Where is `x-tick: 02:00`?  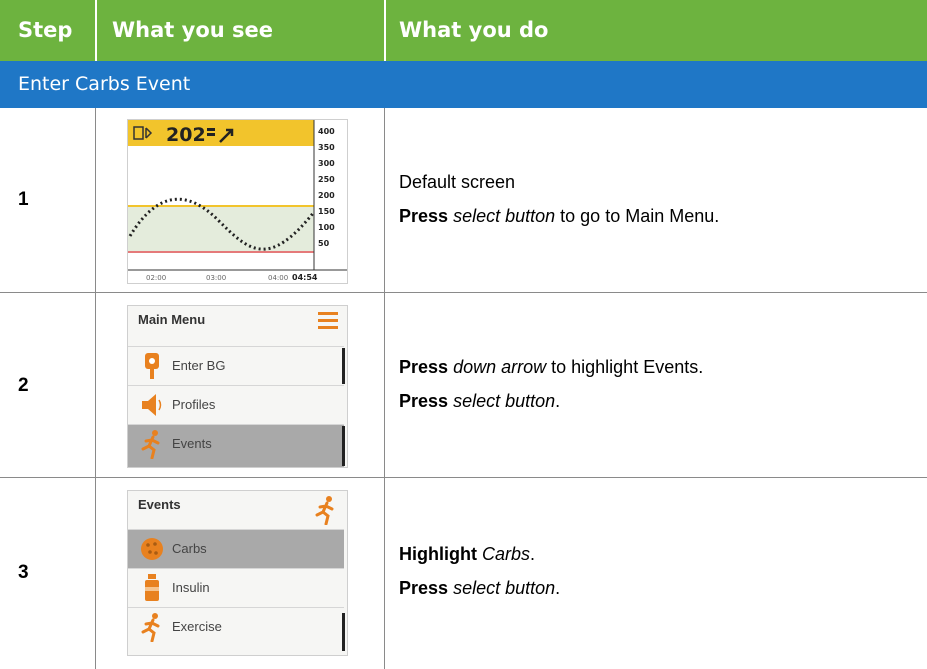
x-tick: 02:00 is located at coordinates (156, 278).